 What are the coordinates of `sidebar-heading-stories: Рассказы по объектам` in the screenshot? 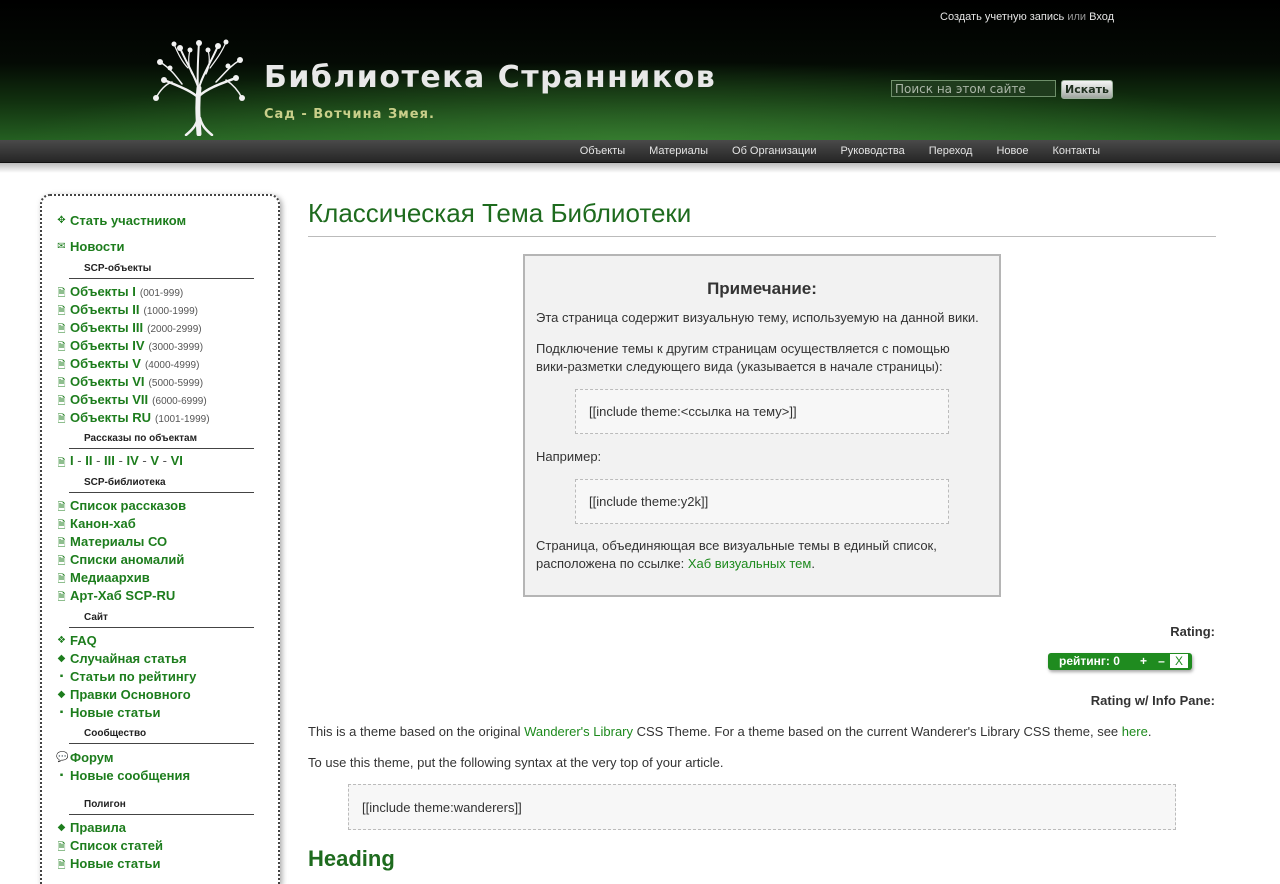 It's located at (161, 441).